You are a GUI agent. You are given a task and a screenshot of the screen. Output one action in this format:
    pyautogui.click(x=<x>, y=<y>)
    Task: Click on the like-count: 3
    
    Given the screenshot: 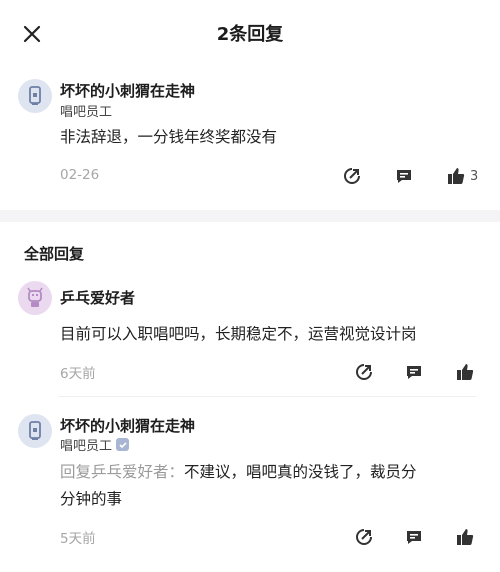 What is the action you would take?
    pyautogui.click(x=474, y=176)
    